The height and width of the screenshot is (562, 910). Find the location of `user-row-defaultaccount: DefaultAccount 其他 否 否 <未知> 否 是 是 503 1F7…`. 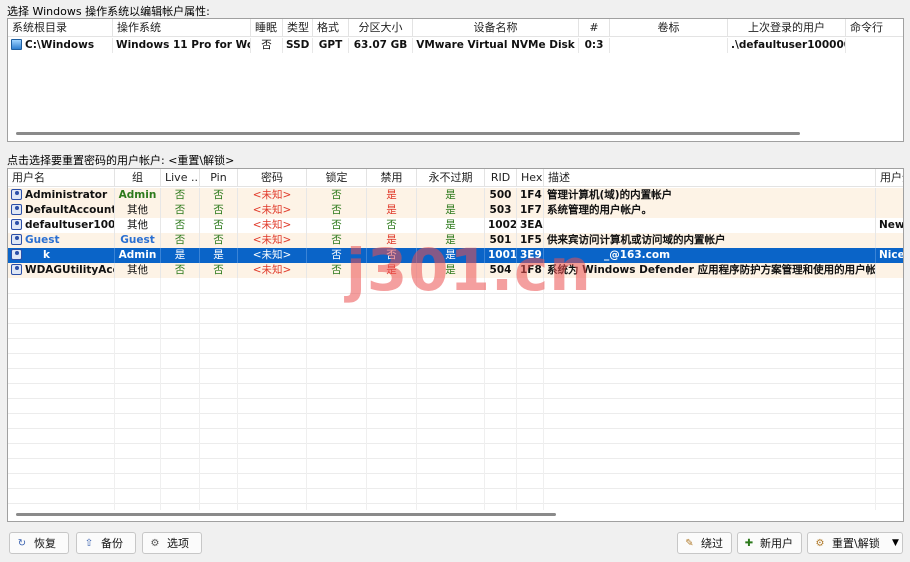

user-row-defaultaccount: DefaultAccount 其他 否 否 <未知> 否 是 是 503 1F7… is located at coordinates (455, 210).